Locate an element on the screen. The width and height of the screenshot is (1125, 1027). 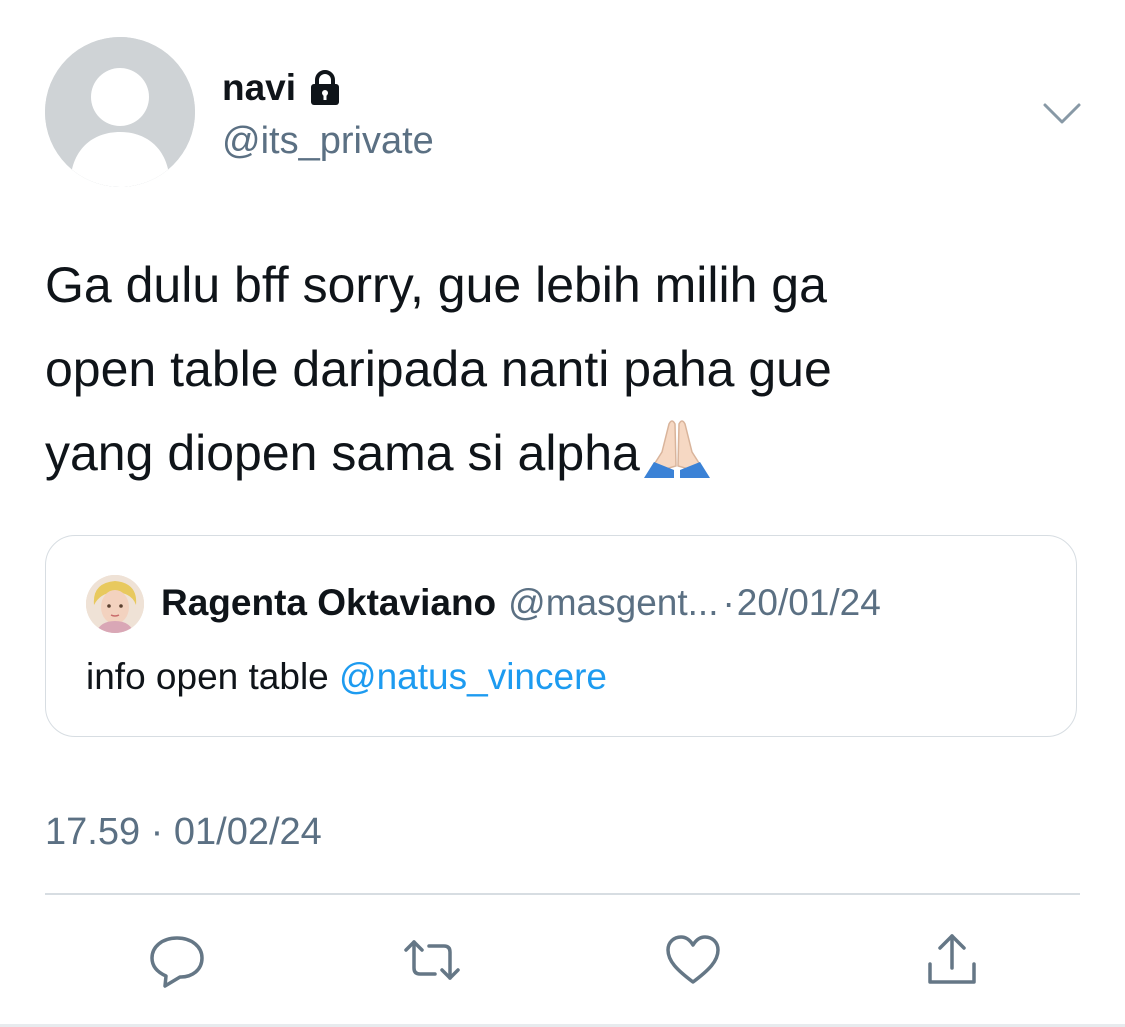
quoted-avatar is located at coordinates (115, 604).